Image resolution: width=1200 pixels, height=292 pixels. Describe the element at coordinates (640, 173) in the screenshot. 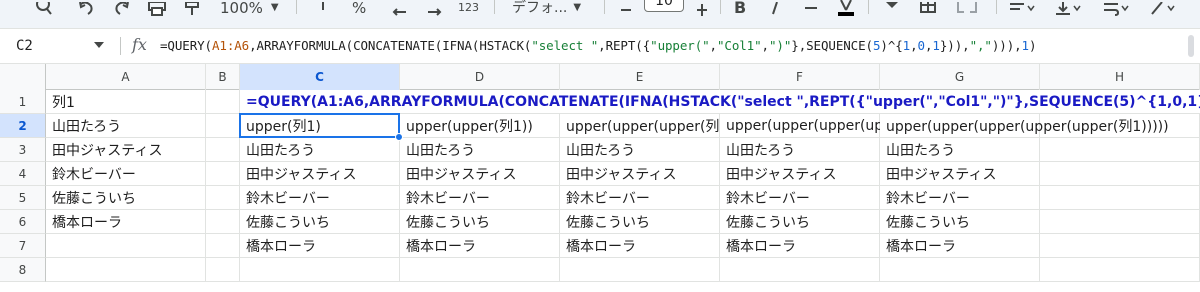

I see `cell-e4: 田中ジャスティス` at that location.